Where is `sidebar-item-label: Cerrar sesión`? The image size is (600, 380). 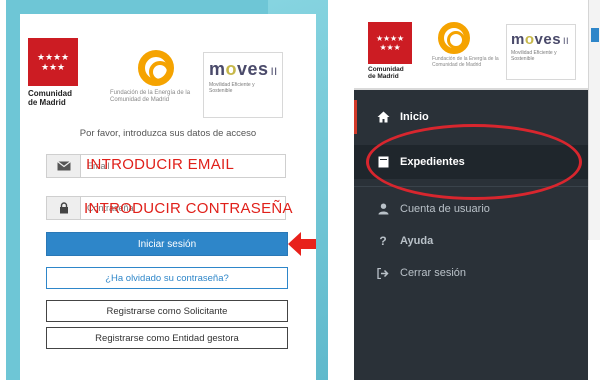 sidebar-item-label: Cerrar sesión is located at coordinates (433, 273).